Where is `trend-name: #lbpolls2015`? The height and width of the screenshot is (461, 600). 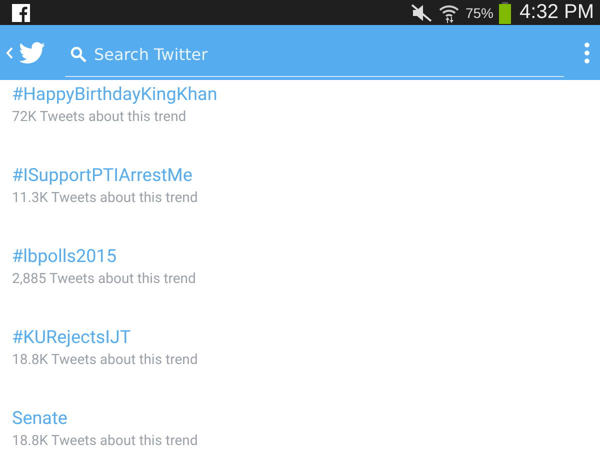 trend-name: #lbpolls2015 is located at coordinates (306, 257).